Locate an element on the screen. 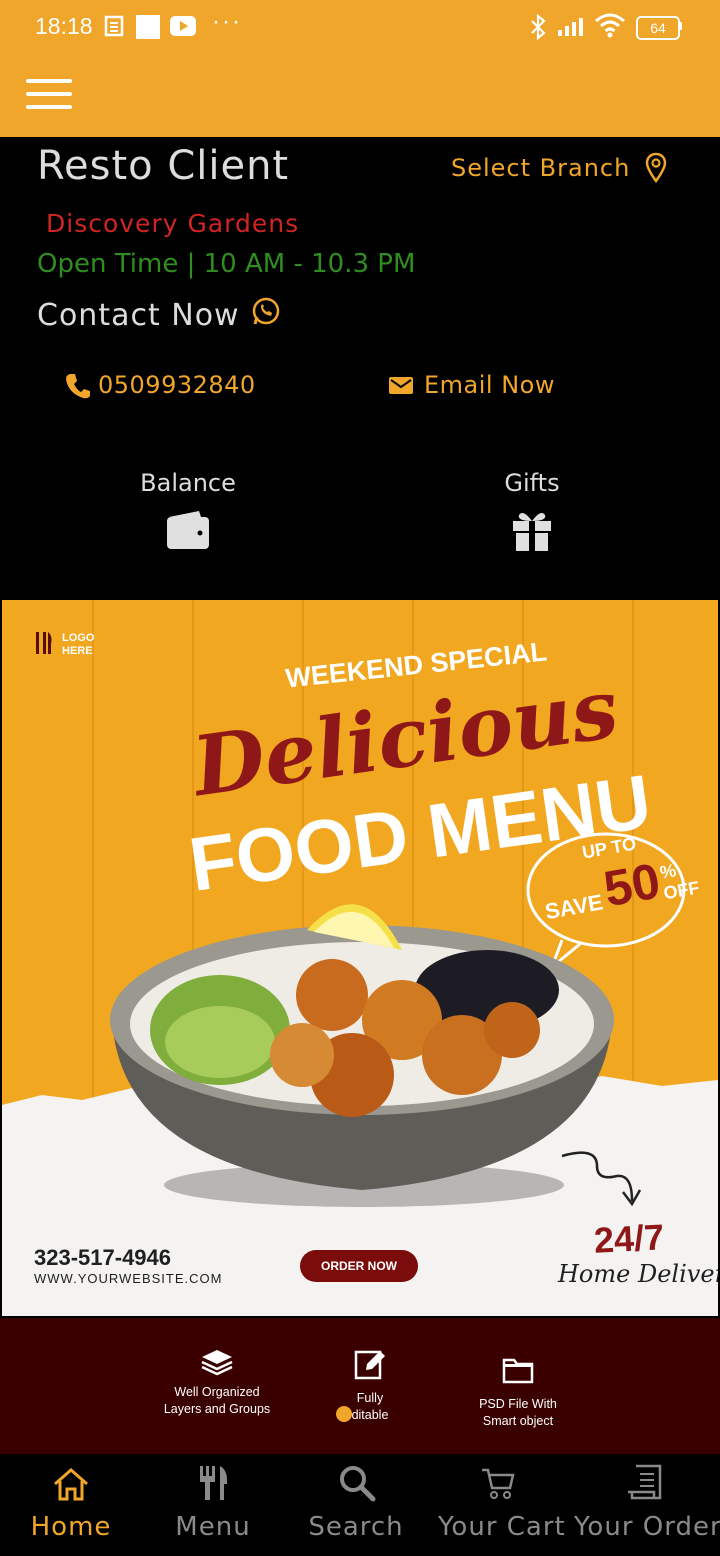 The width and height of the screenshot is (720, 1556). hamburger-menu-icon is located at coordinates (49, 98).